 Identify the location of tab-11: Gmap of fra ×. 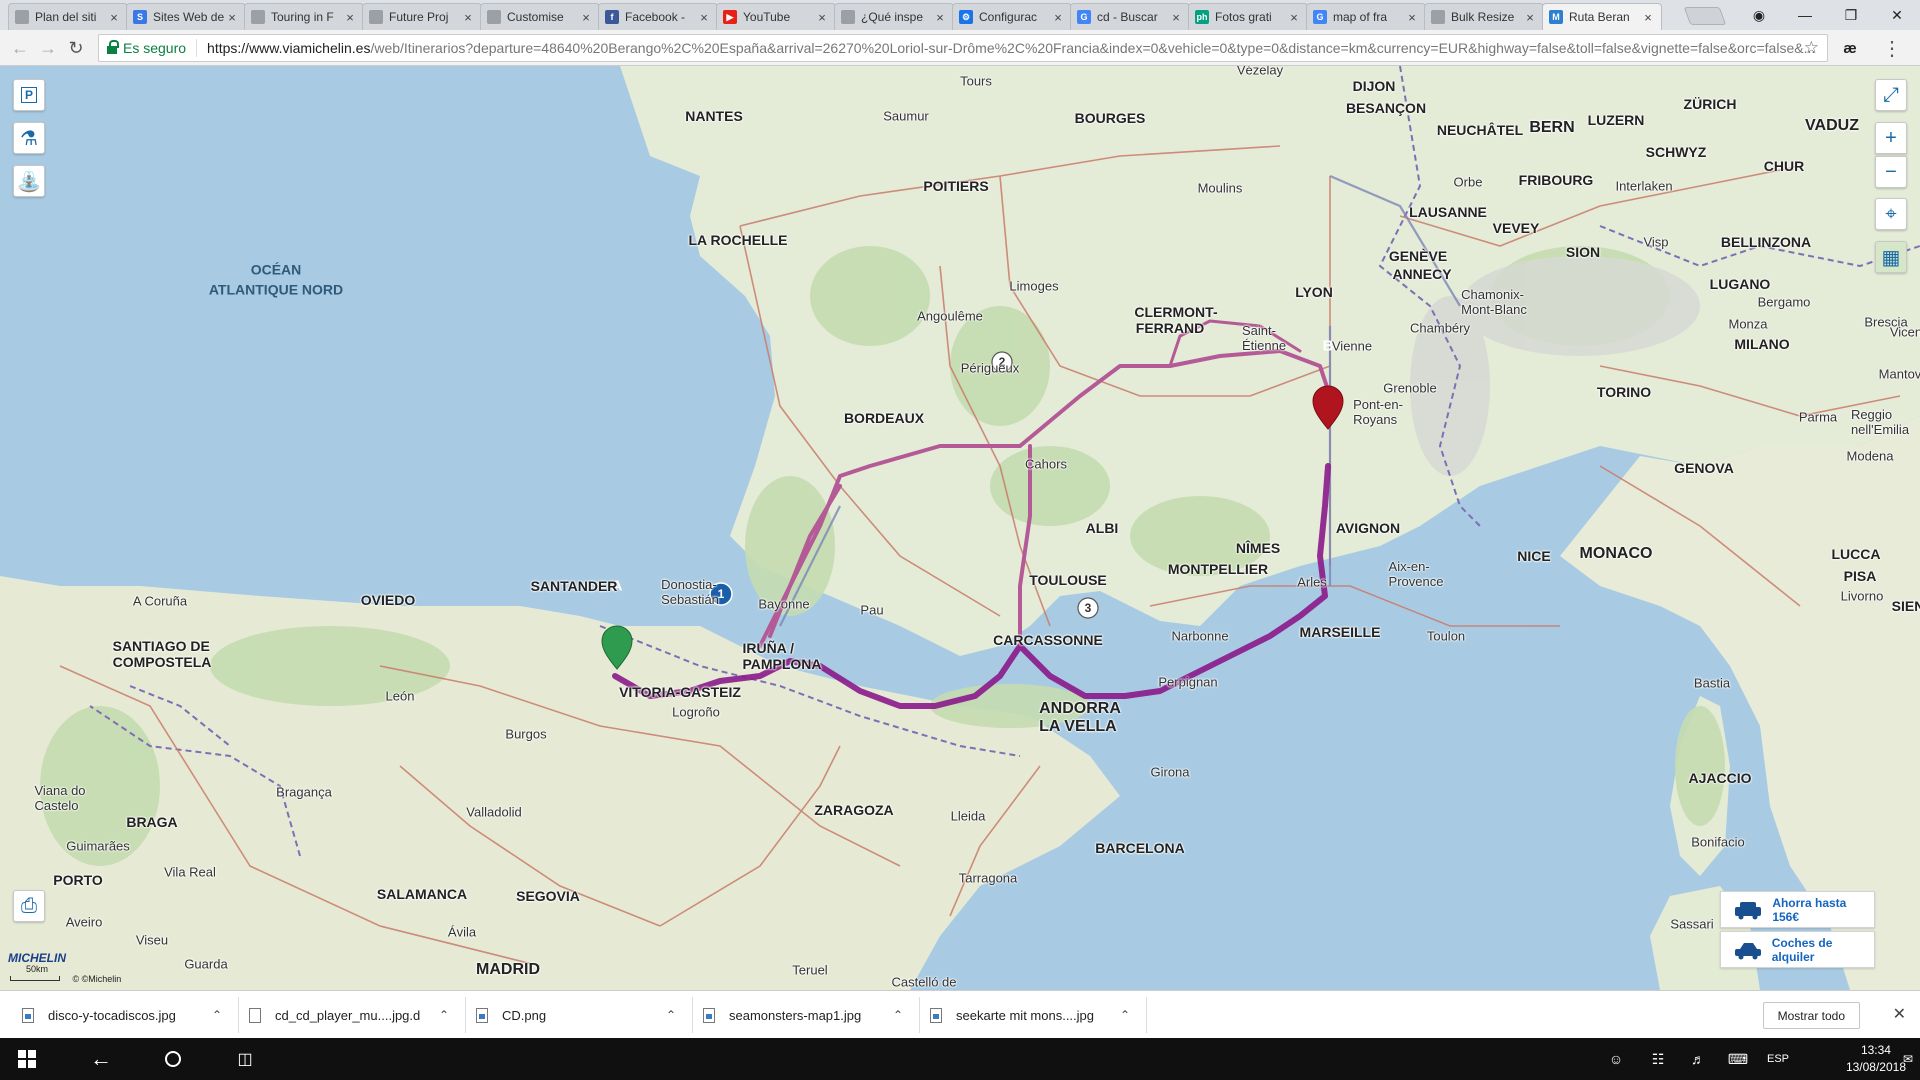
(1366, 16).